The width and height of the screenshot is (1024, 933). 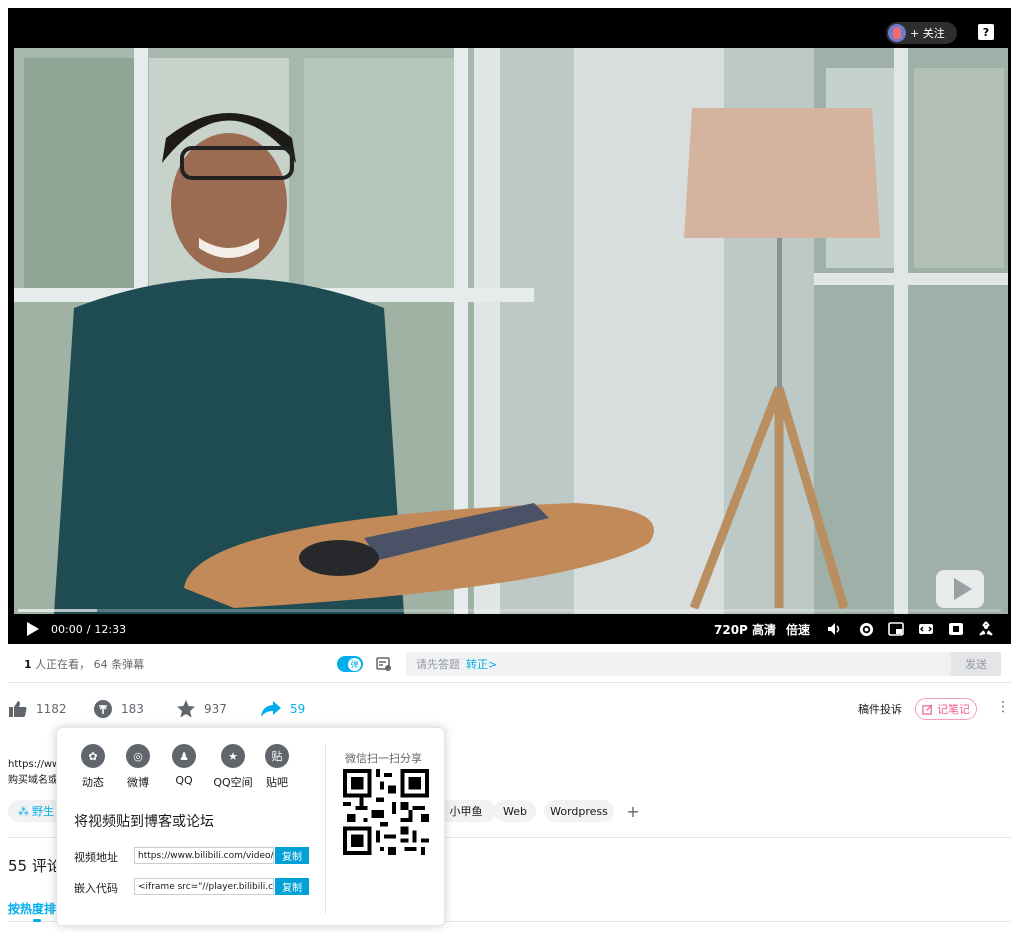 I want to click on like-button: 1182, so click(x=37, y=709).